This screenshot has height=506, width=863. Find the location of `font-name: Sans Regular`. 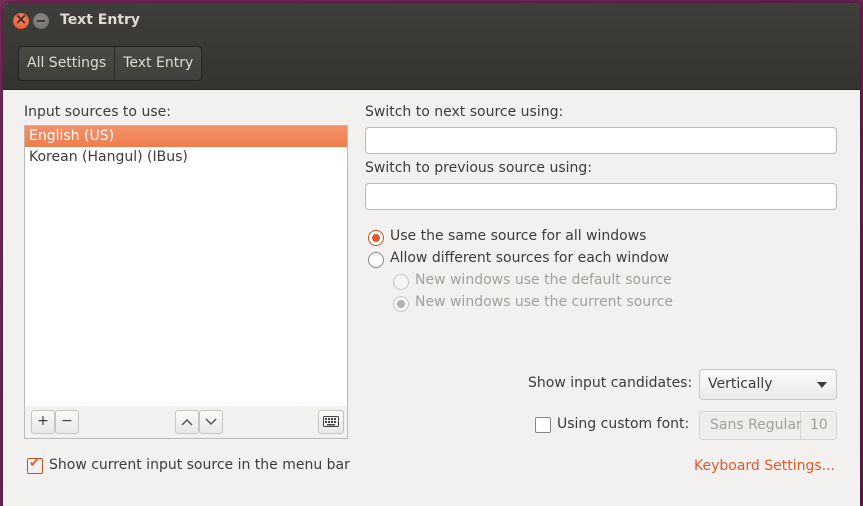

font-name: Sans Regular is located at coordinates (756, 425).